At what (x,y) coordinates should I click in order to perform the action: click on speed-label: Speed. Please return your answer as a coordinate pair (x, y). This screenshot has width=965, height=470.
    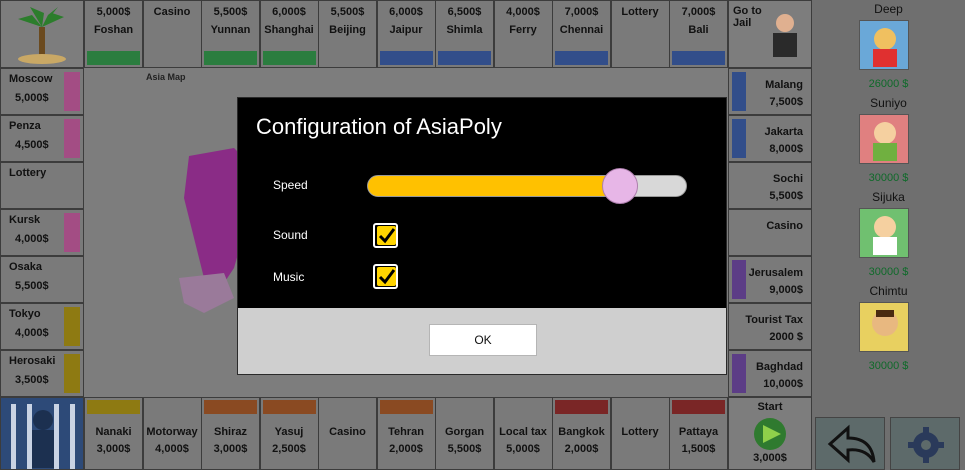
    Looking at the image, I should click on (290, 185).